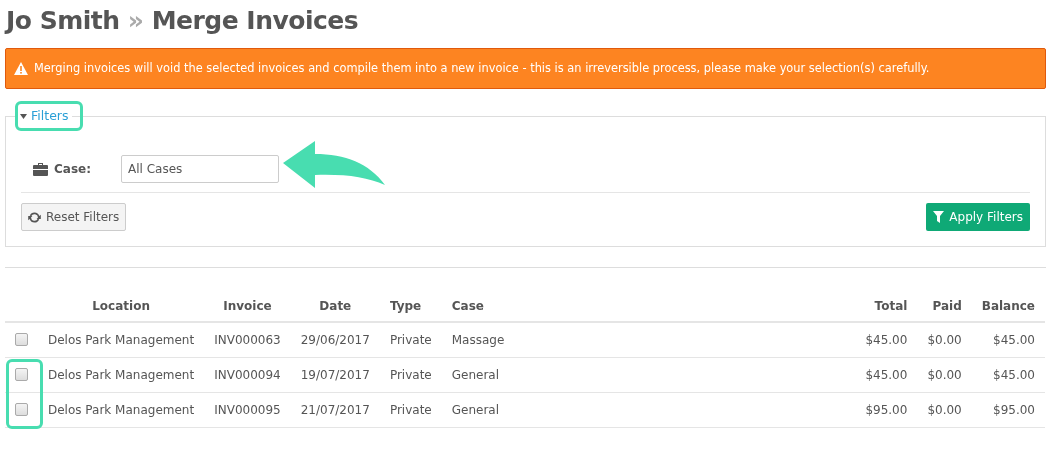 The image size is (1053, 451). I want to click on table-cell: Massage, so click(648, 339).